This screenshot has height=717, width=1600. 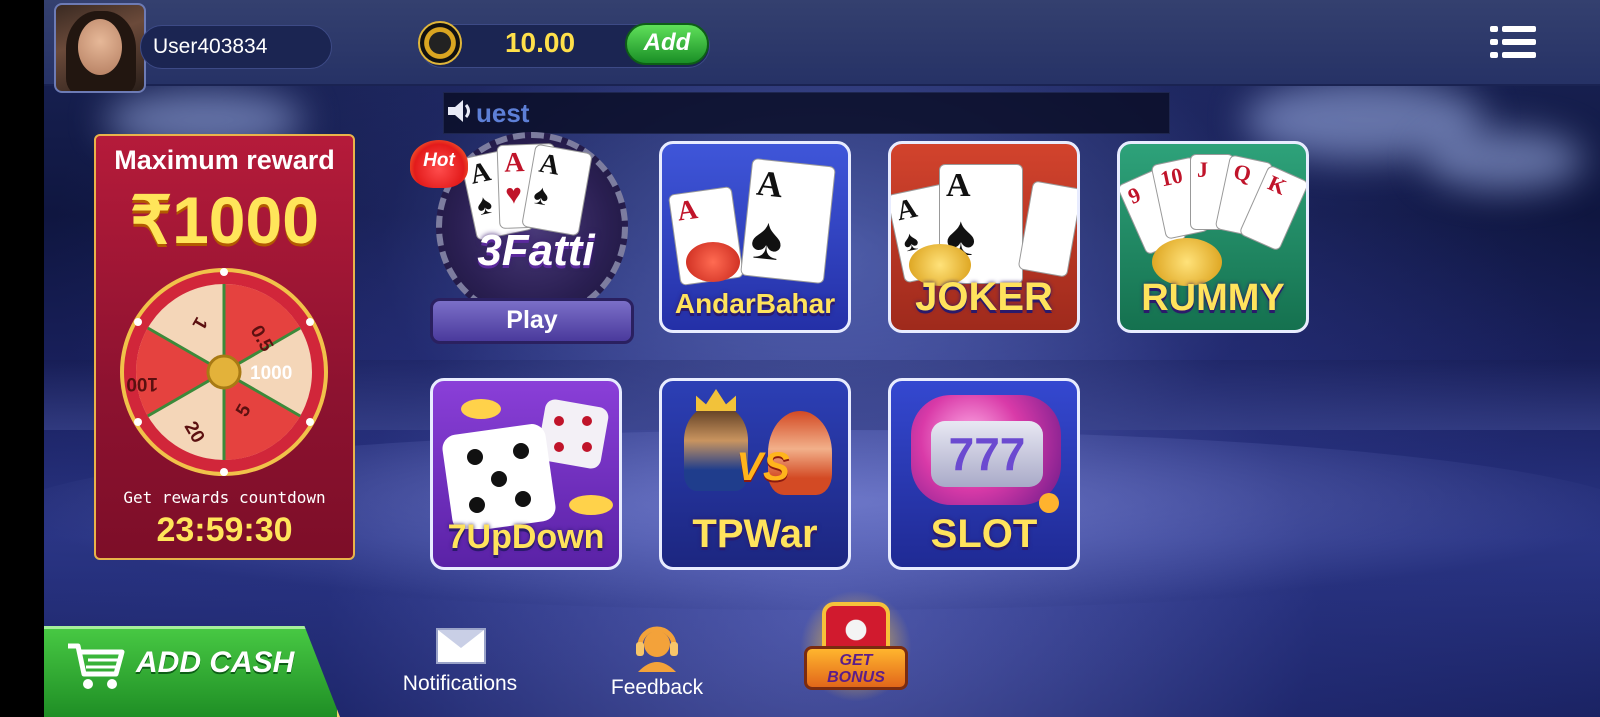 What do you see at coordinates (224, 530) in the screenshot?
I see `countdown-timer: 23:59:30` at bounding box center [224, 530].